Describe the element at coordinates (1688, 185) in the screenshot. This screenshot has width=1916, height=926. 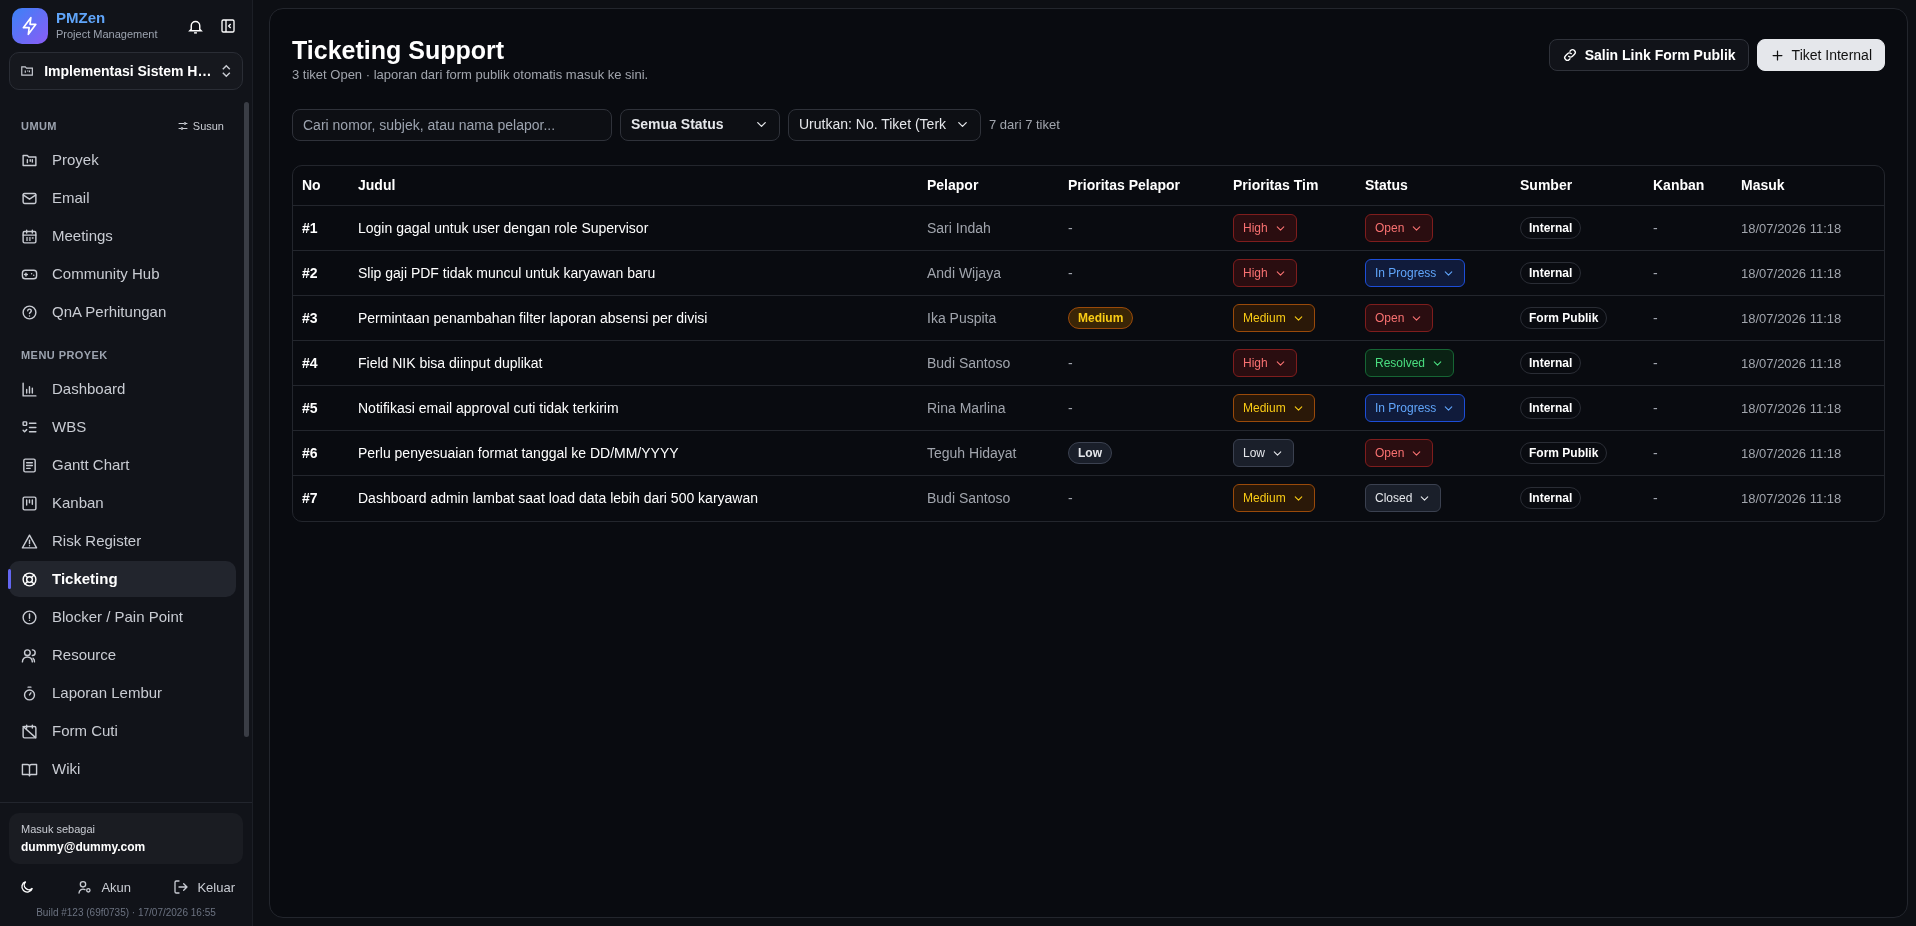
I see `column-header: Kanban` at that location.